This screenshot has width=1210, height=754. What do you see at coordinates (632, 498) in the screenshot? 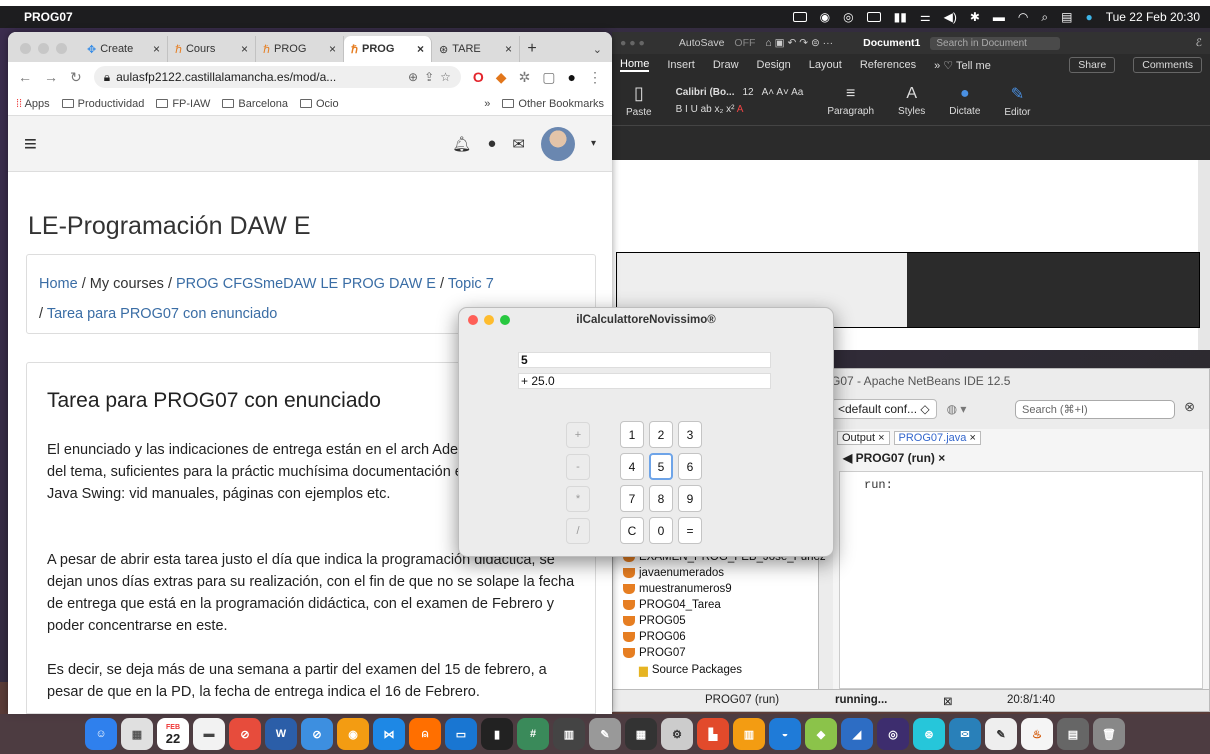
I see `key-7: 7` at bounding box center [632, 498].